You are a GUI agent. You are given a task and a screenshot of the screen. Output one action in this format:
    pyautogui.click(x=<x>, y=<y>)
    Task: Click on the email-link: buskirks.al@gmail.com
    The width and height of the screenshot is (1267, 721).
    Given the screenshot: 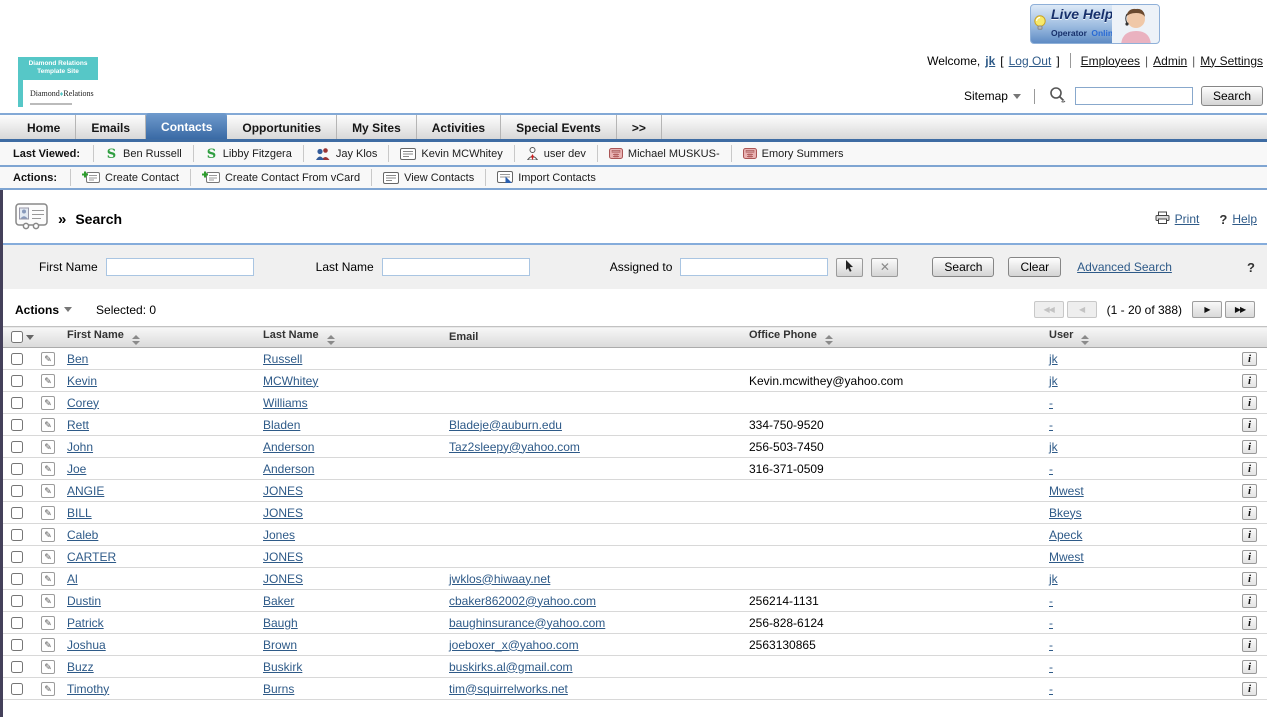 What is the action you would take?
    pyautogui.click(x=511, y=667)
    